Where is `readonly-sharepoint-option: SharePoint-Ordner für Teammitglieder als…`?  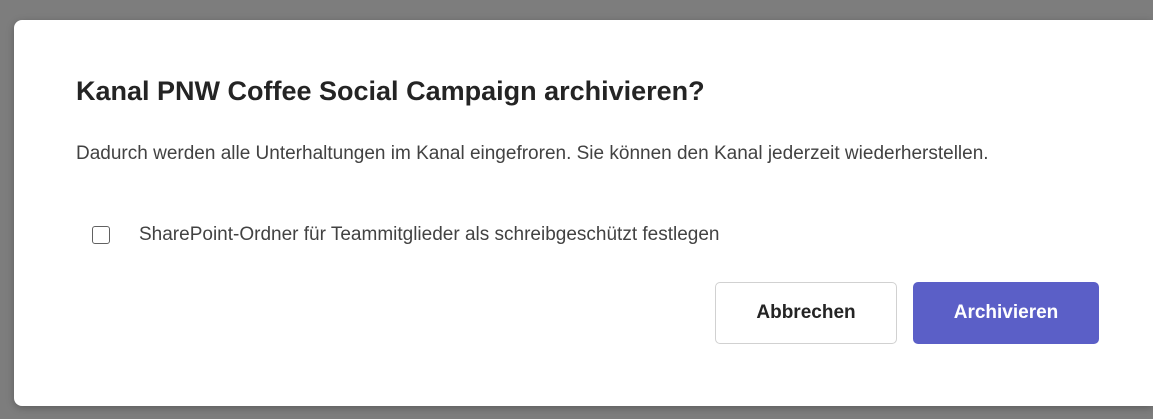
readonly-sharepoint-option: SharePoint-Ordner für Teammitglieder als… is located at coordinates (406, 235).